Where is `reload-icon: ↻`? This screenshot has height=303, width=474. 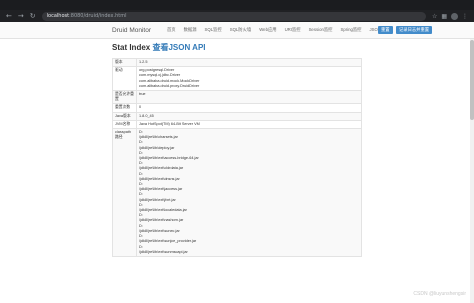 reload-icon: ↻ is located at coordinates (33, 16).